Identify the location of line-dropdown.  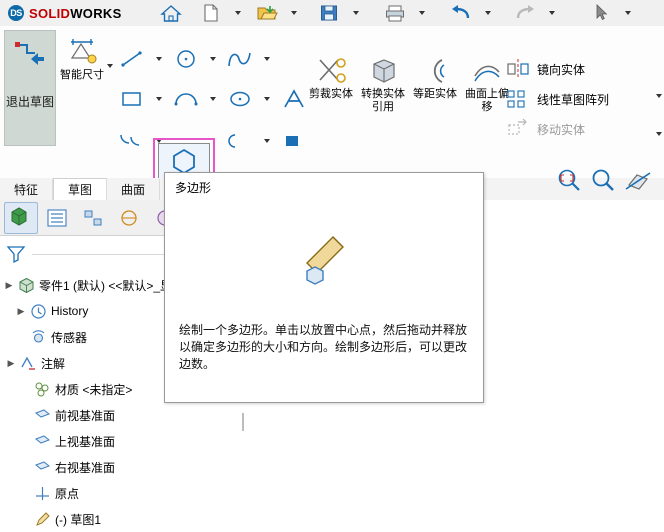
(158, 59).